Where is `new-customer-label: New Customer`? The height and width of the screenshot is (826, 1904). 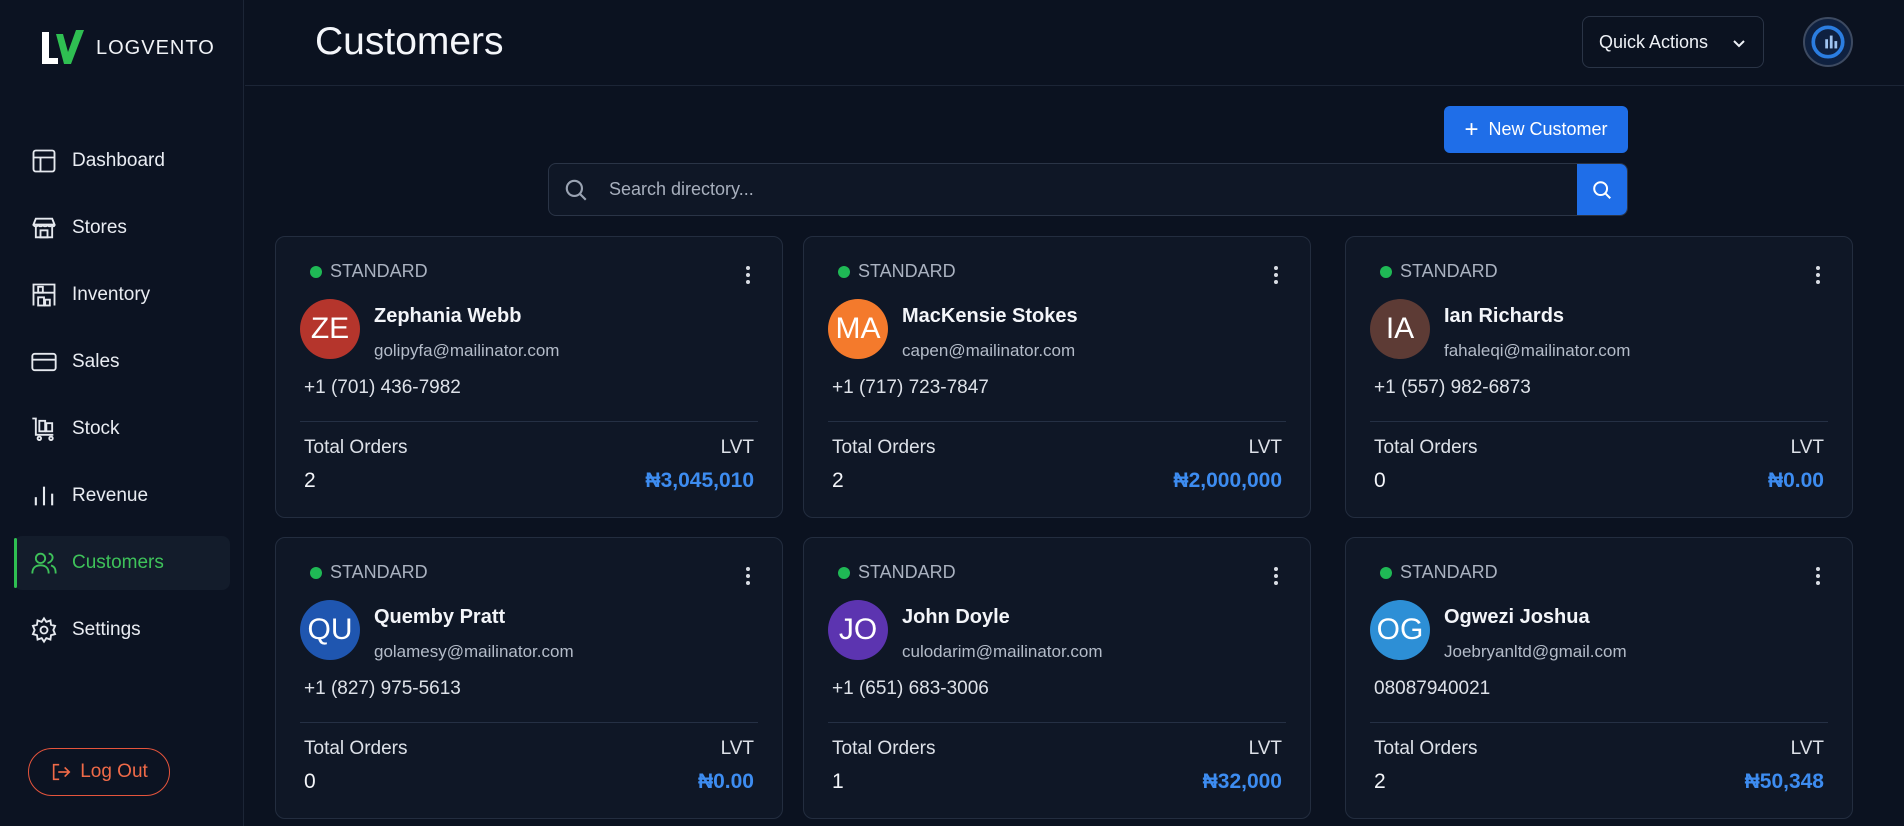 new-customer-label: New Customer is located at coordinates (1548, 129).